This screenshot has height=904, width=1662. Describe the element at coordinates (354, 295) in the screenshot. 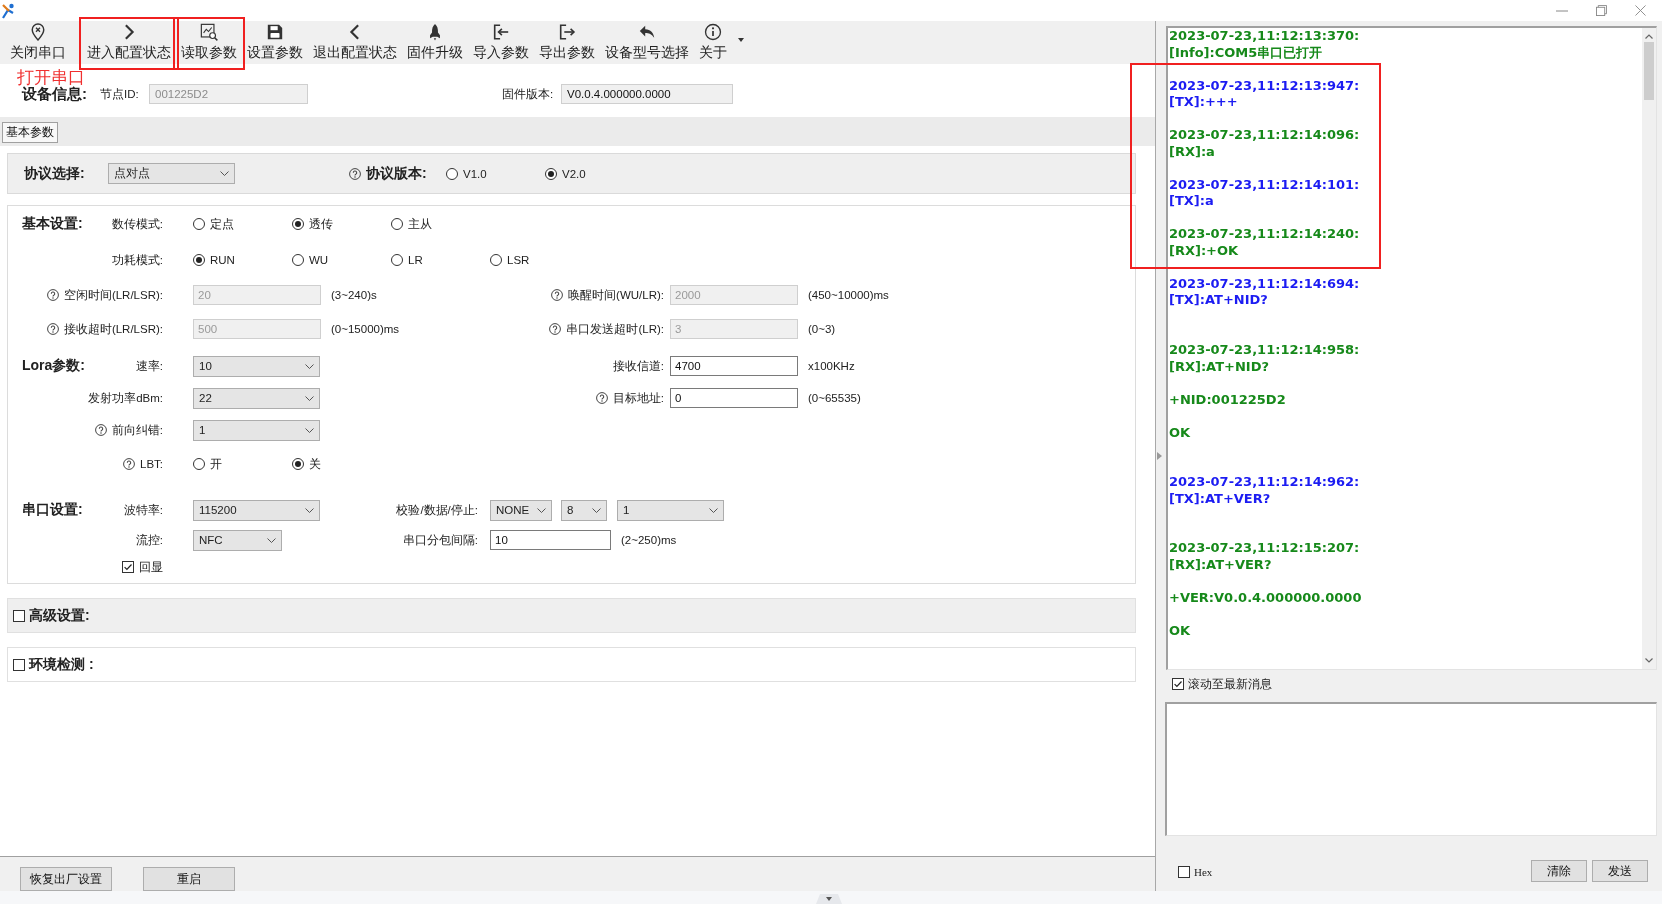

I see `unit-label: (3~240)s` at that location.